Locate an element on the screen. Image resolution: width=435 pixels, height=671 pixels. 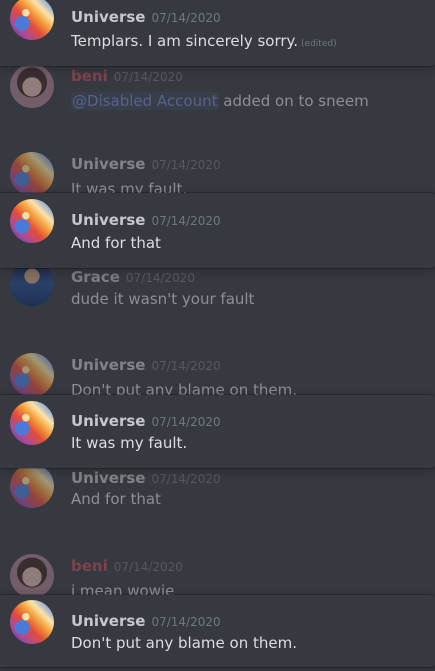
message: Universe 07/14/2020 It was my fault. is located at coordinates (217, 175).